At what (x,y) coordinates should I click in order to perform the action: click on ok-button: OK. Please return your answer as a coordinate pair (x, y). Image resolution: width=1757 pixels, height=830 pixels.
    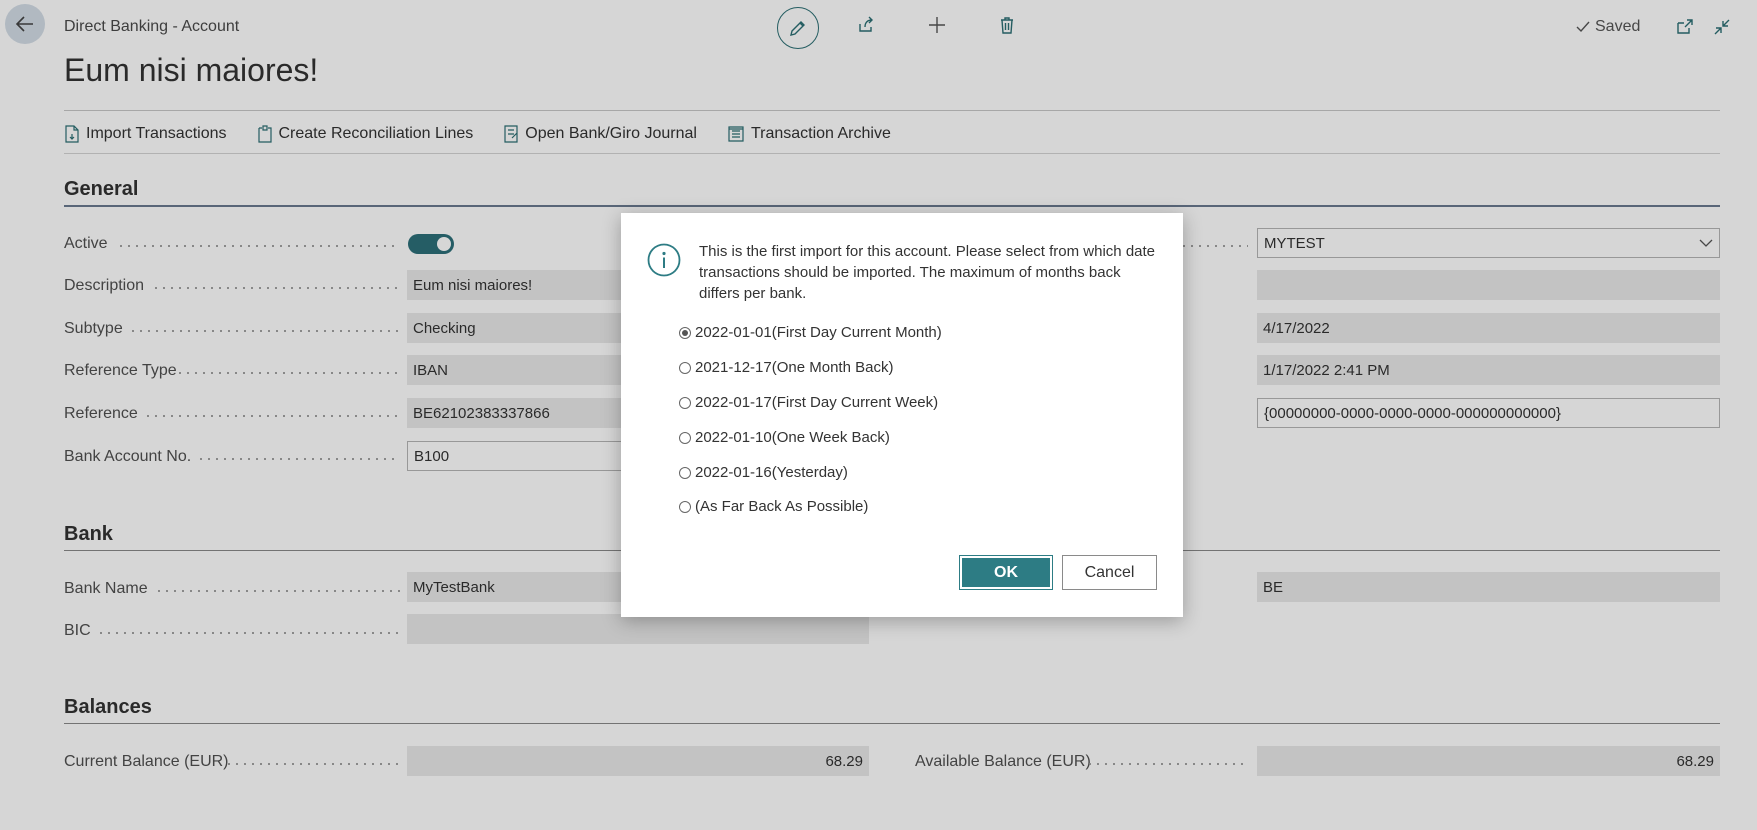
    Looking at the image, I should click on (1006, 572).